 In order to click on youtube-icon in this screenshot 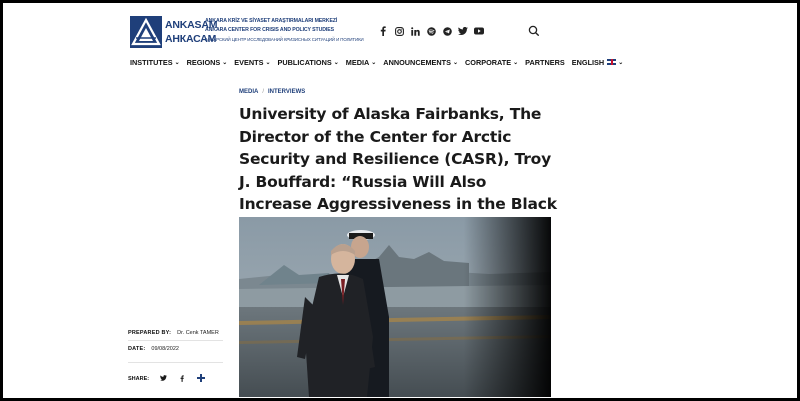, I will do `click(479, 31)`.